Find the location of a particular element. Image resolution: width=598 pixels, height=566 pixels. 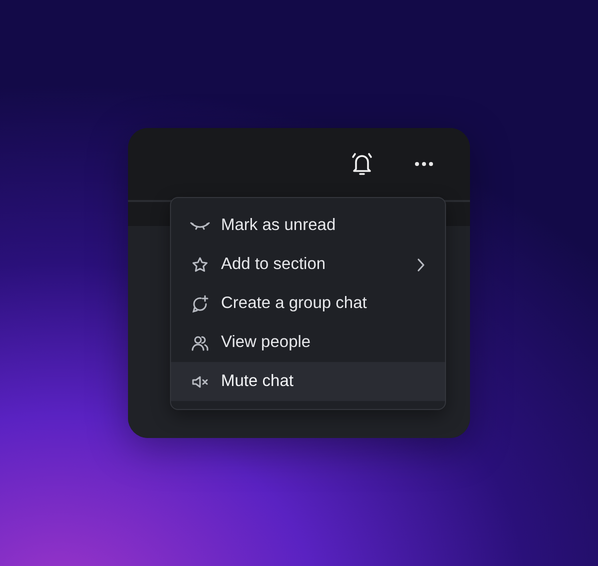

menu-item: Mark as unread is located at coordinates (308, 225).